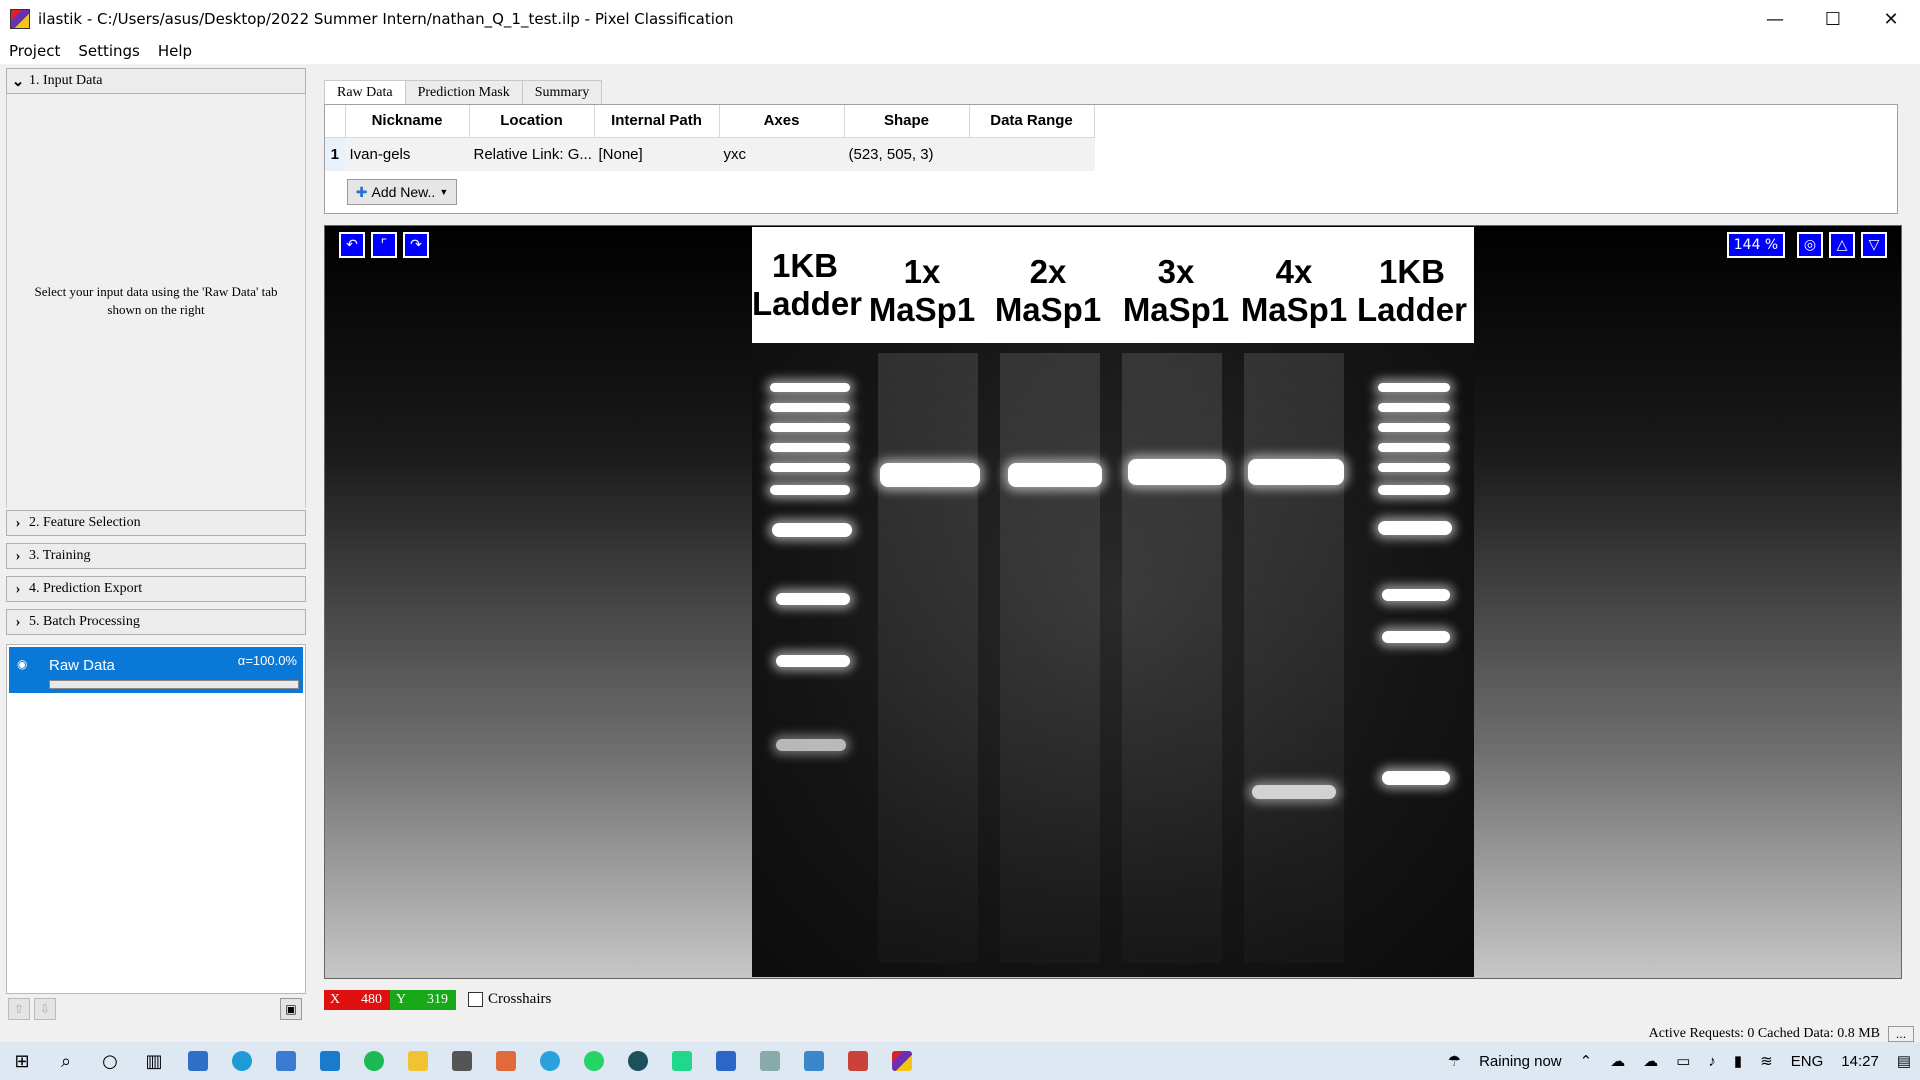 The width and height of the screenshot is (1920, 1080). What do you see at coordinates (175, 51) in the screenshot?
I see `menu-help: Help` at bounding box center [175, 51].